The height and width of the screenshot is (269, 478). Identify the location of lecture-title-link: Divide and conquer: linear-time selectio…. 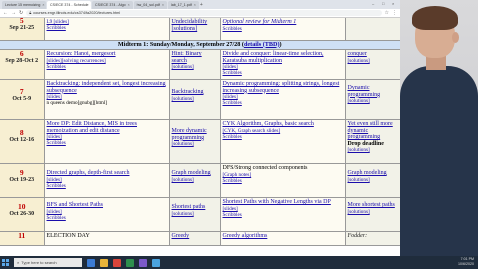
(283, 57).